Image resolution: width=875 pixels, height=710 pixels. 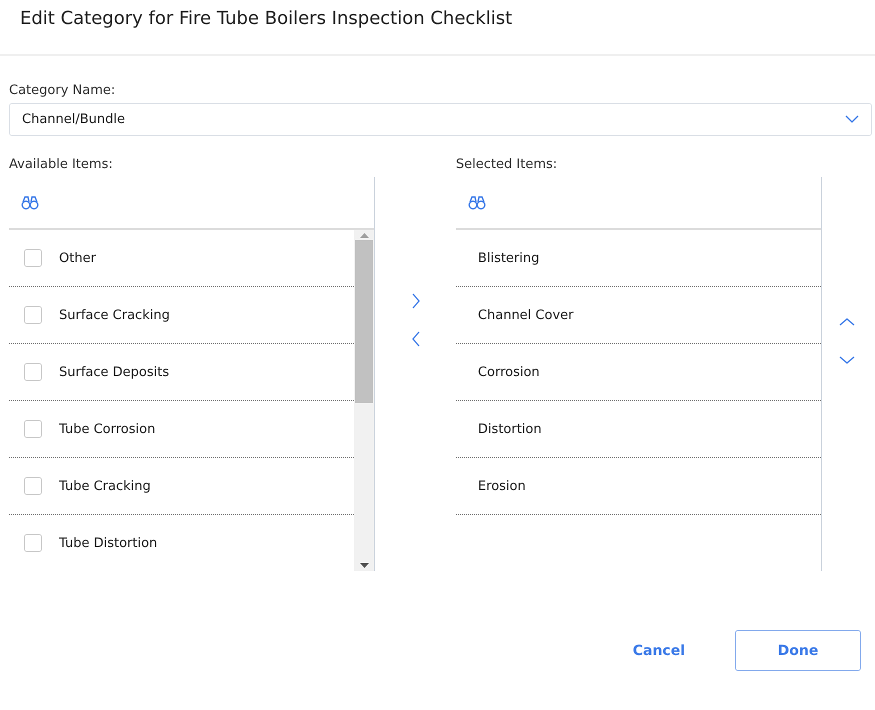 I want to click on list-item: Other, so click(x=77, y=258).